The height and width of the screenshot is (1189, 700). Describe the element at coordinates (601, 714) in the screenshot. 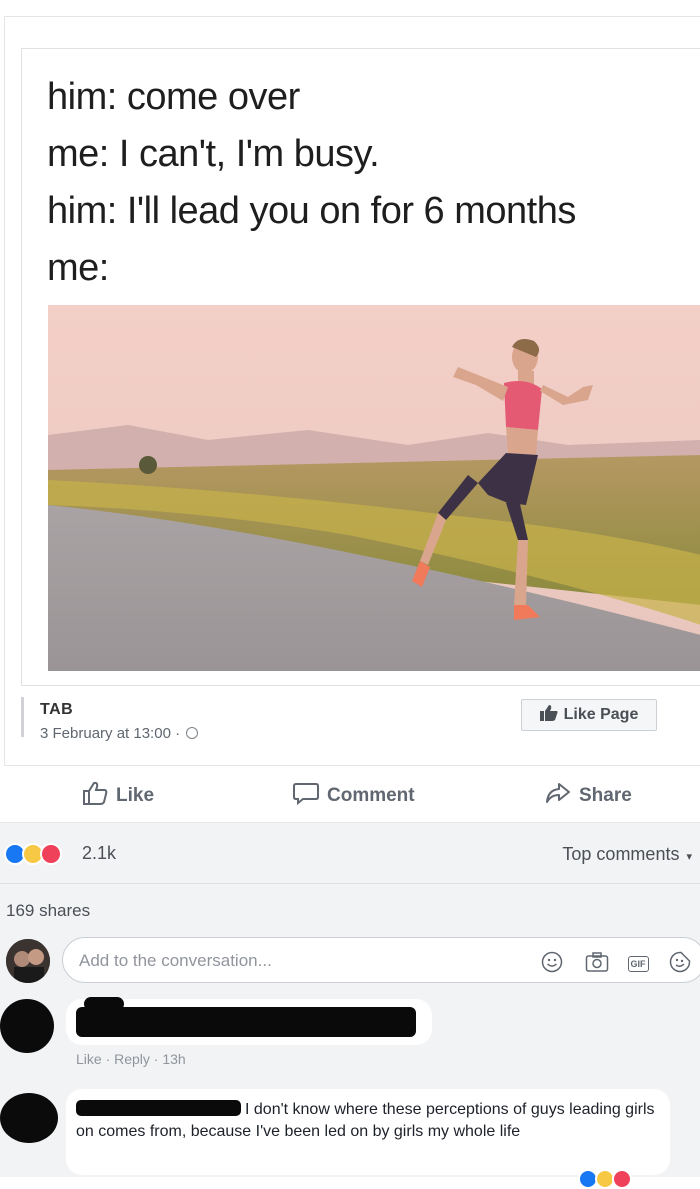

I see `like-page-label: Like Page` at that location.